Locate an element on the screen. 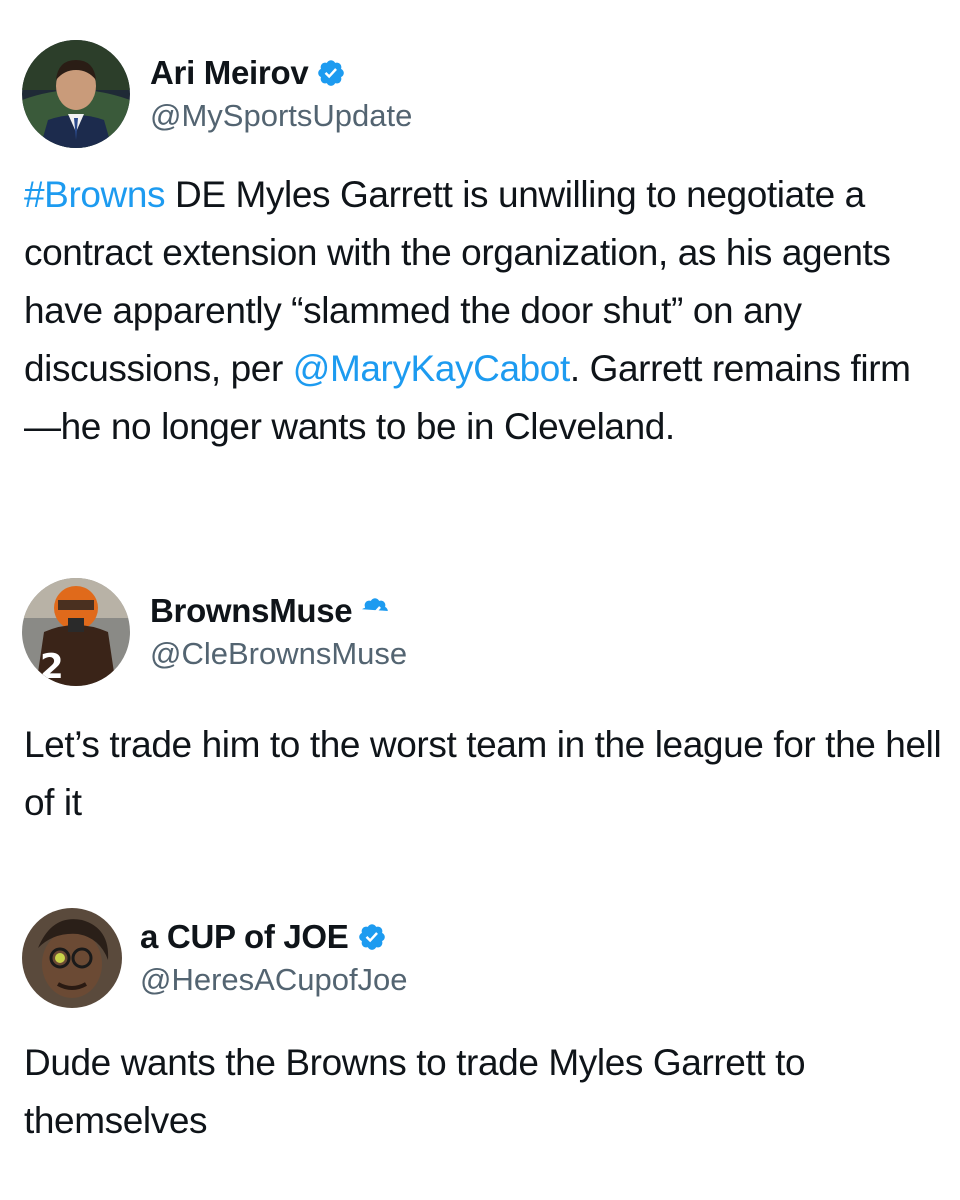  display-name-row: a CUP of JOE is located at coordinates (274, 937).